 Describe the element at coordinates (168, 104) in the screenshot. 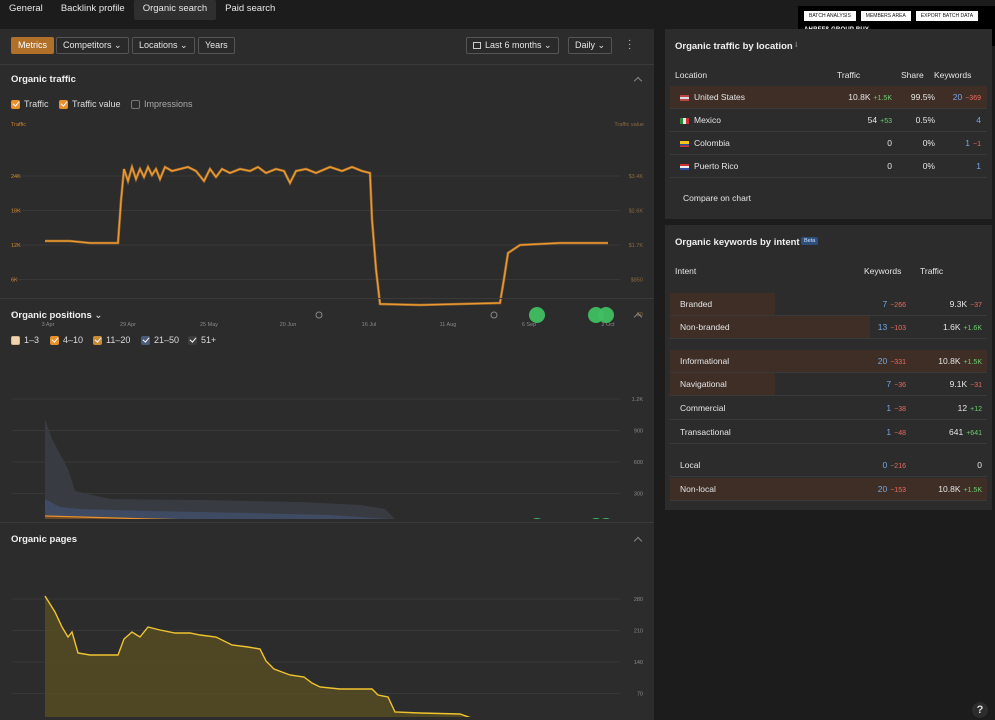

I see `impressions-check-label: Impressions` at that location.